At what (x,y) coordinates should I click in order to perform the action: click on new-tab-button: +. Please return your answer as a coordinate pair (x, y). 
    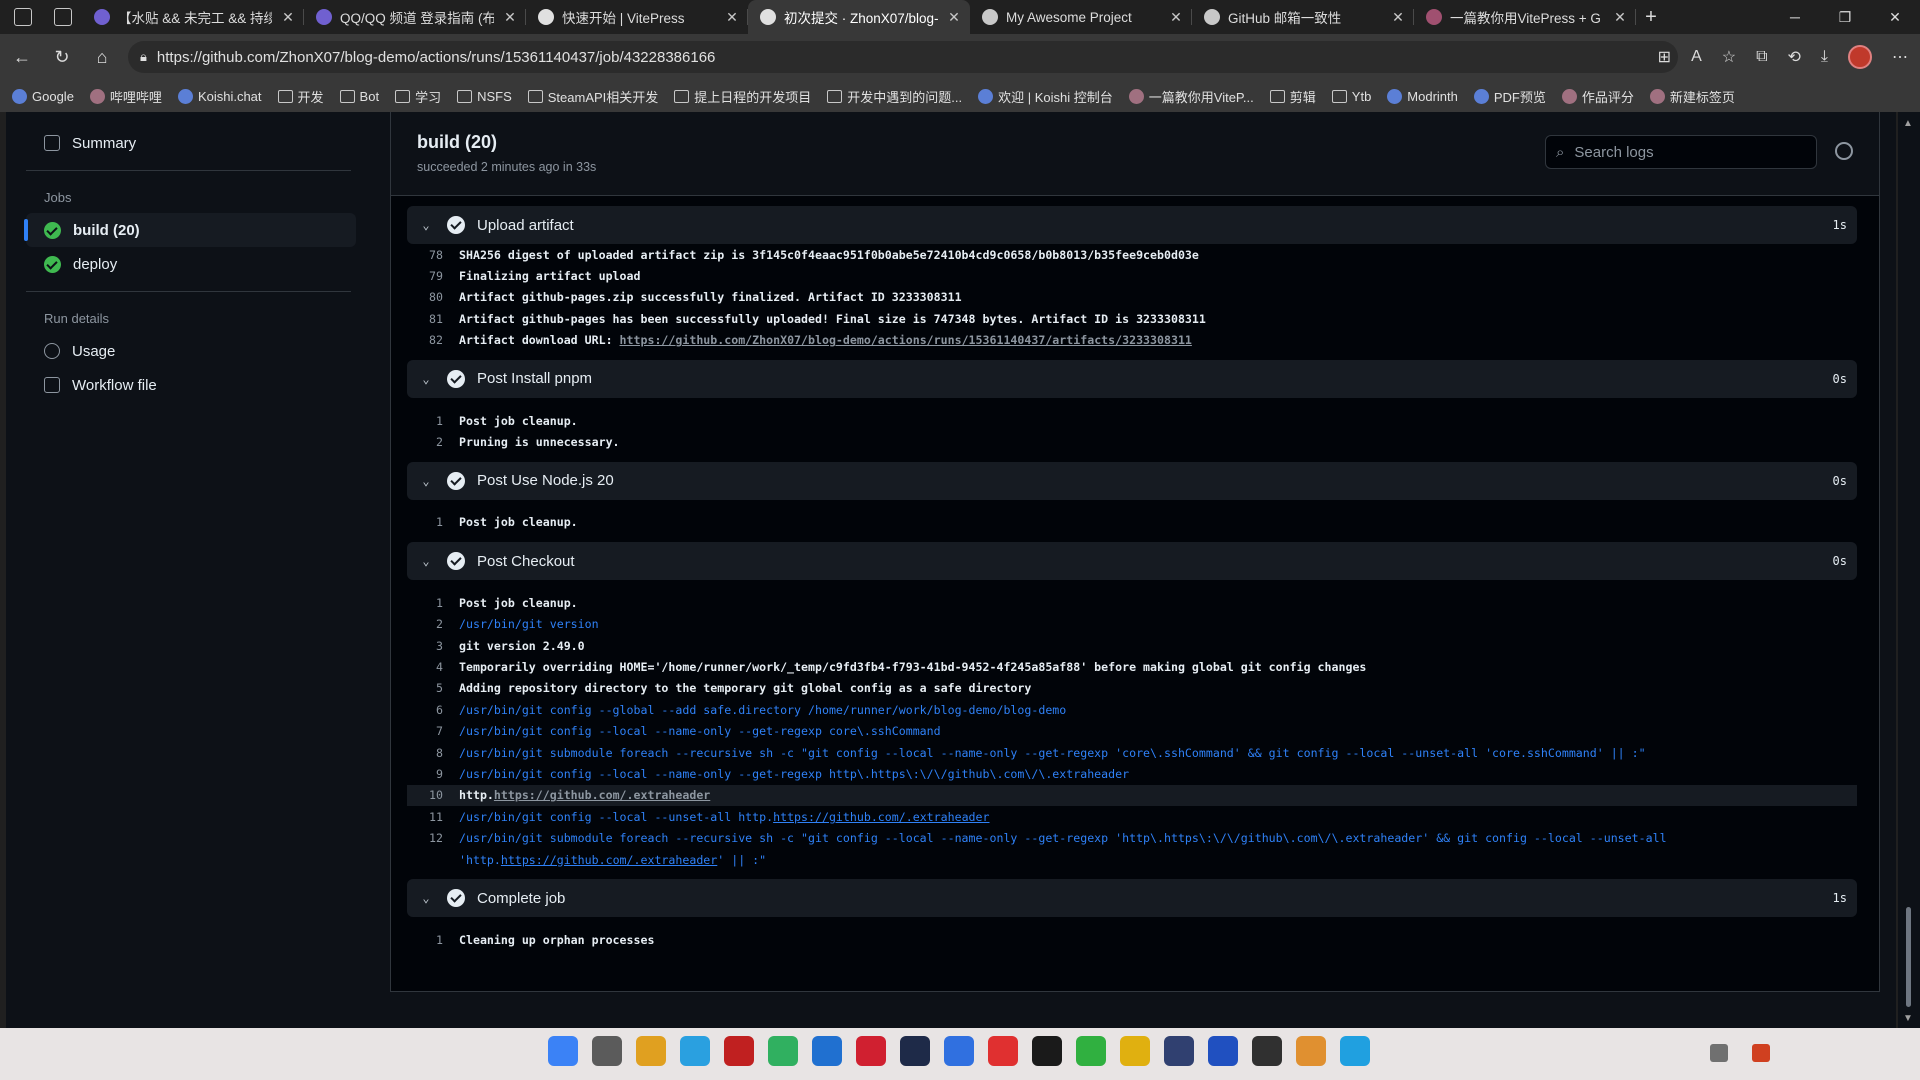
    Looking at the image, I should click on (1651, 17).